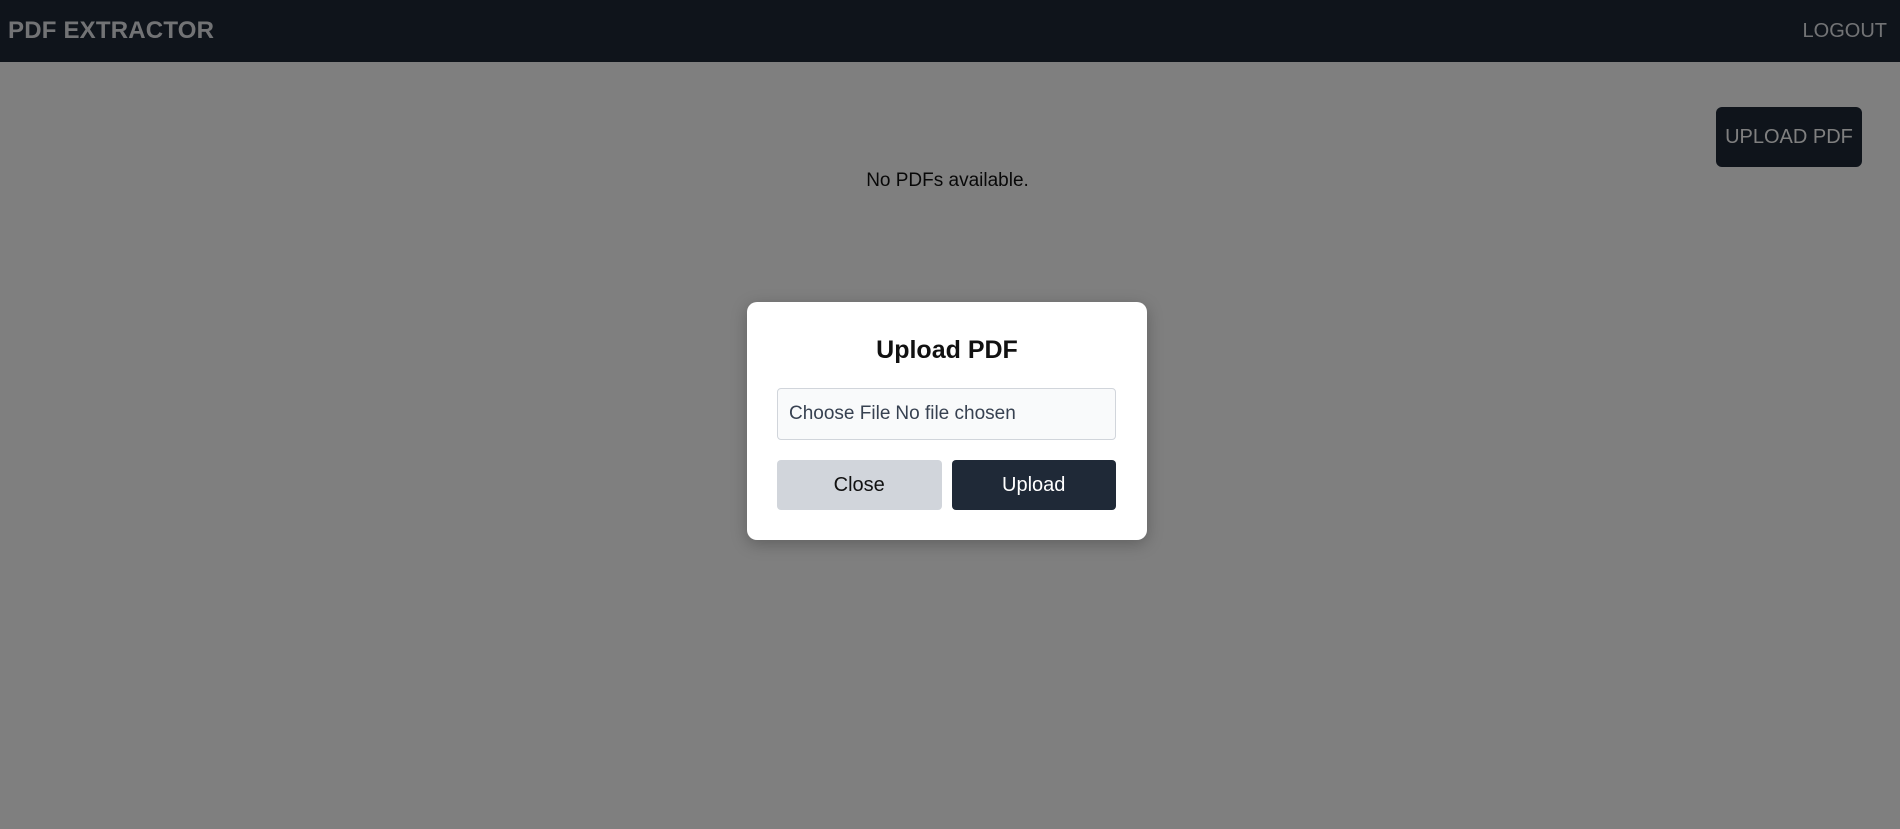 The image size is (1900, 829). Describe the element at coordinates (839, 414) in the screenshot. I see `choose-file-button: Choose File` at that location.